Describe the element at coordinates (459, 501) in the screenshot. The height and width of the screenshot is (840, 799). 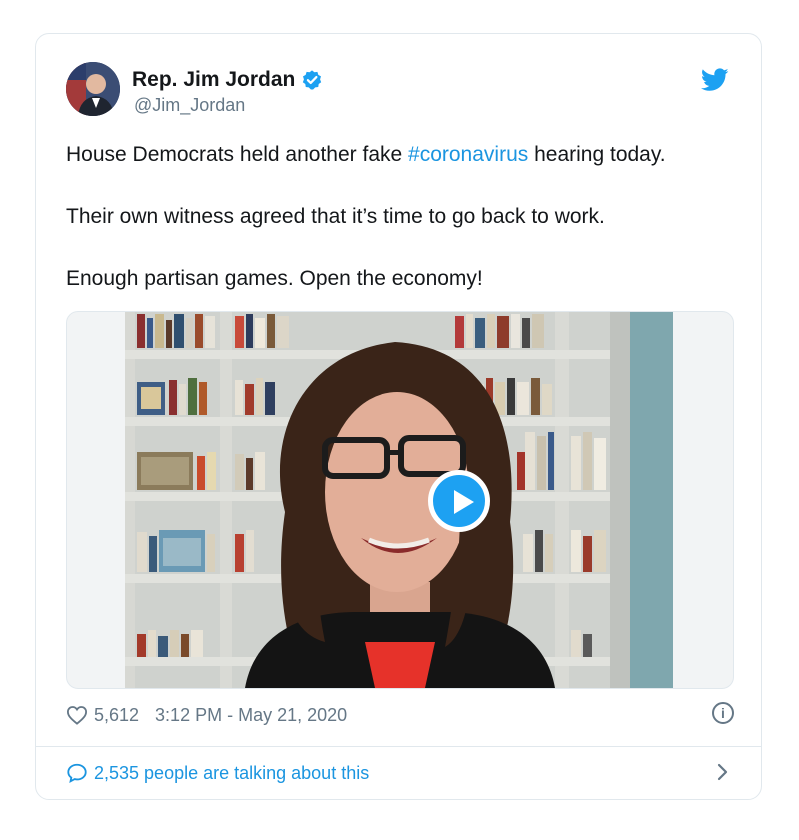
I see `play-icon` at that location.